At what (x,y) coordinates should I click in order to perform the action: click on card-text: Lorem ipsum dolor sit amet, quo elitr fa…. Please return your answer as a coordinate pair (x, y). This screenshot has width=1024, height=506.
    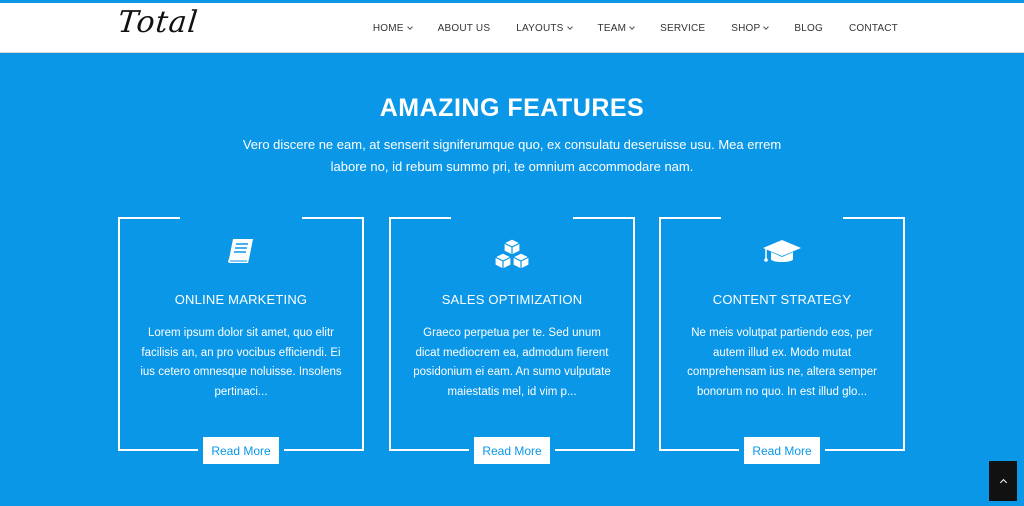
    Looking at the image, I should click on (241, 362).